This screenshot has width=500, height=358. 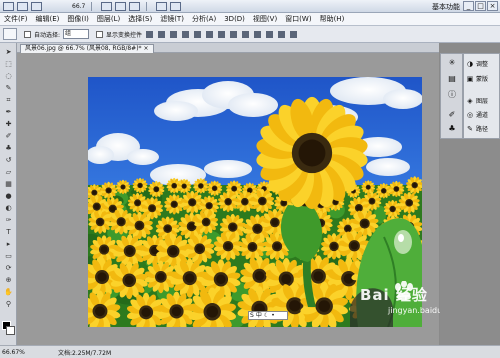 I want to click on panel-dock-expanded: ◑ 调整 ▣ 蒙版 ◈ 图层 ◎ 通道 ✎ 路径, so click(x=481, y=96).